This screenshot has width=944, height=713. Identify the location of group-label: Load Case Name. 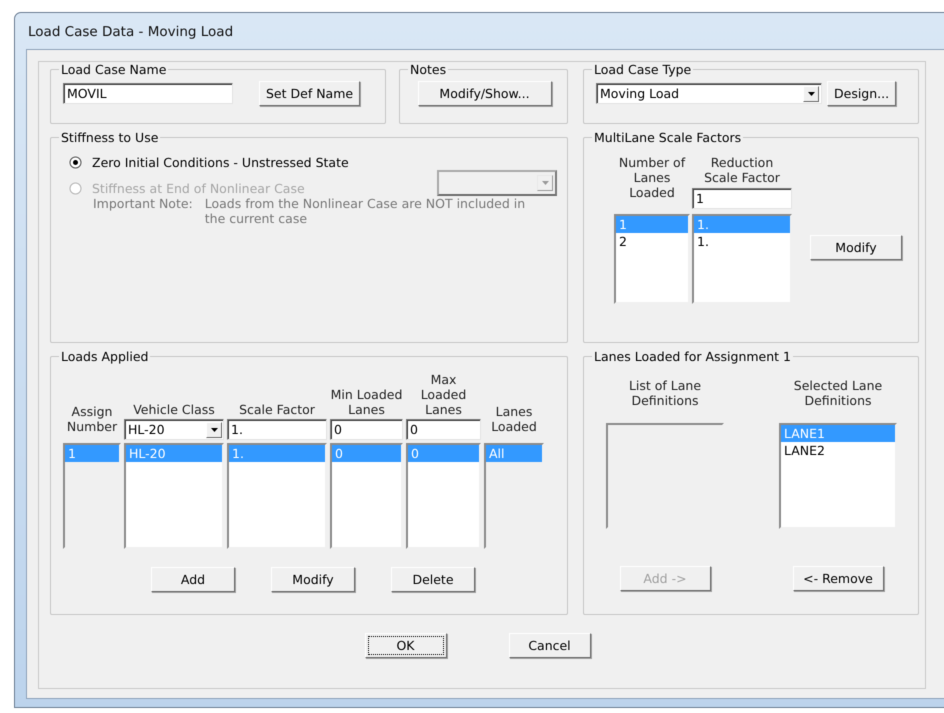
(114, 69).